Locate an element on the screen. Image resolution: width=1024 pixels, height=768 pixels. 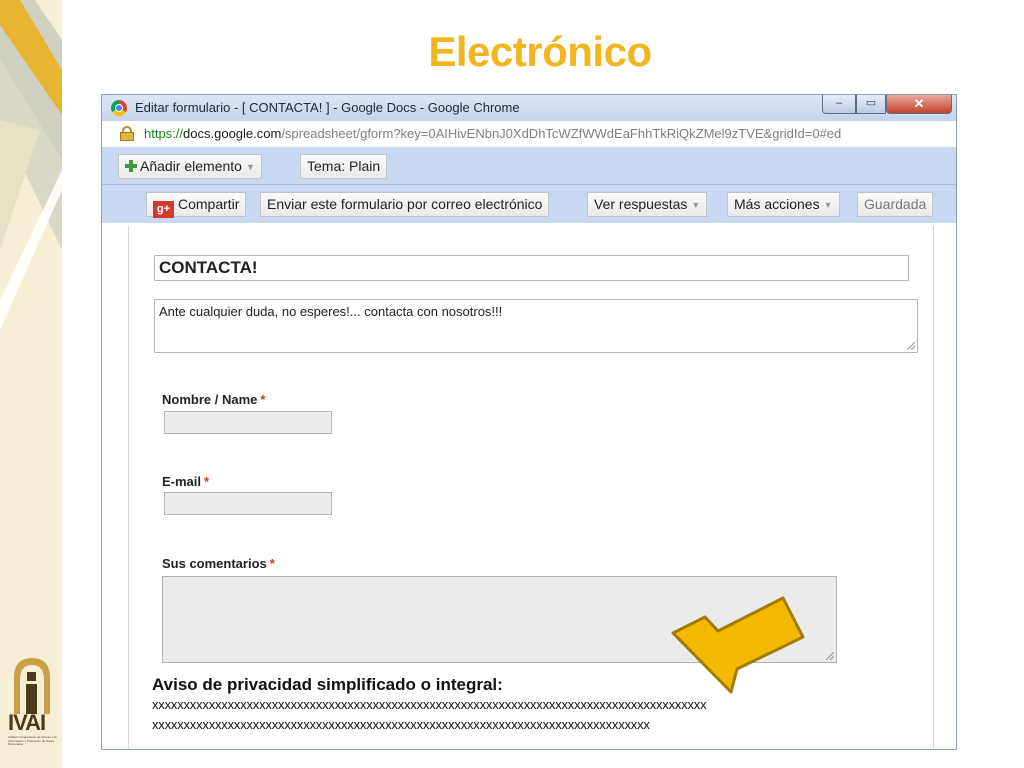
share-label: Compartir is located at coordinates (209, 204).